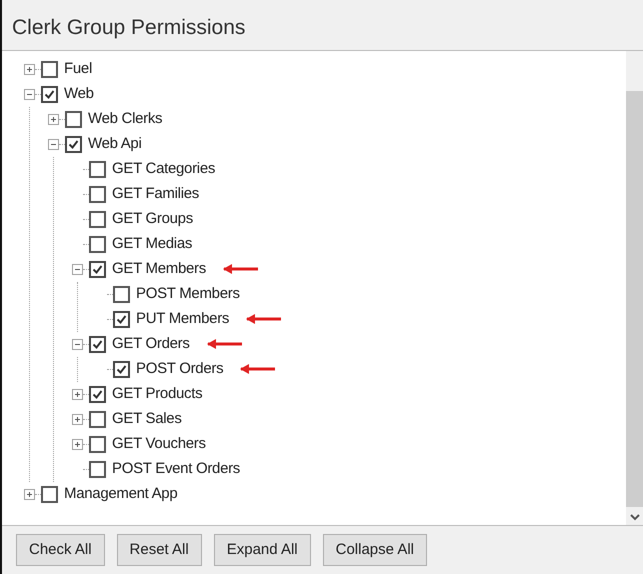 Image resolution: width=643 pixels, height=574 pixels. Describe the element at coordinates (147, 419) in the screenshot. I see `tree-item-label: GET Sales` at that location.